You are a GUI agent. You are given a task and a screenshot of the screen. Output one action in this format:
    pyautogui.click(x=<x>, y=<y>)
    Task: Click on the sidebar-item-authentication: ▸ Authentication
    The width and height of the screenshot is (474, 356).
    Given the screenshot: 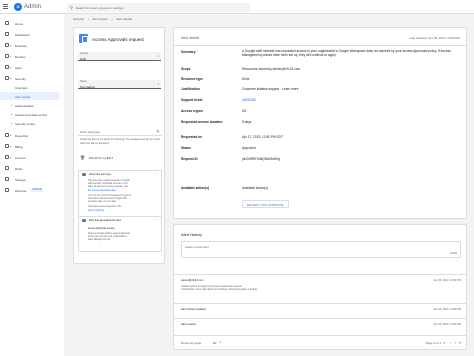 What is the action you would take?
    pyautogui.click(x=32, y=105)
    